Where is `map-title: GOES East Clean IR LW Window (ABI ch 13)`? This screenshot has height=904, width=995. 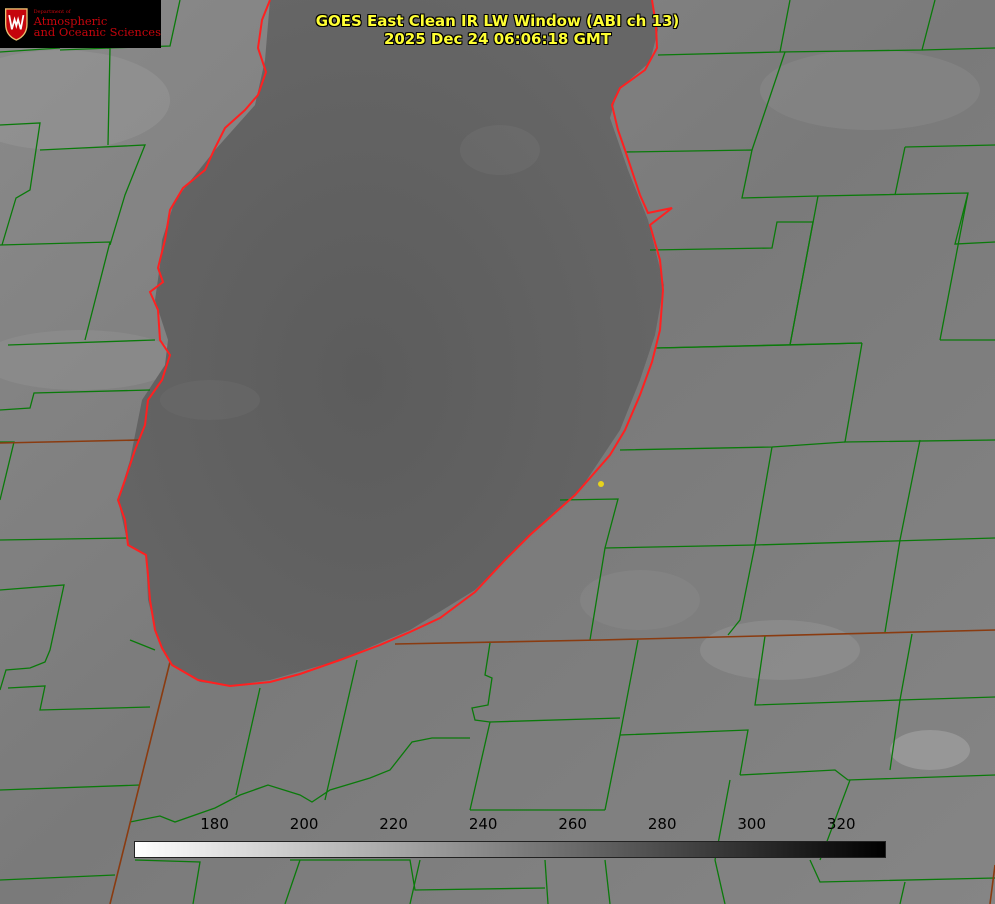 map-title: GOES East Clean IR LW Window (ABI ch 13) is located at coordinates (497, 21).